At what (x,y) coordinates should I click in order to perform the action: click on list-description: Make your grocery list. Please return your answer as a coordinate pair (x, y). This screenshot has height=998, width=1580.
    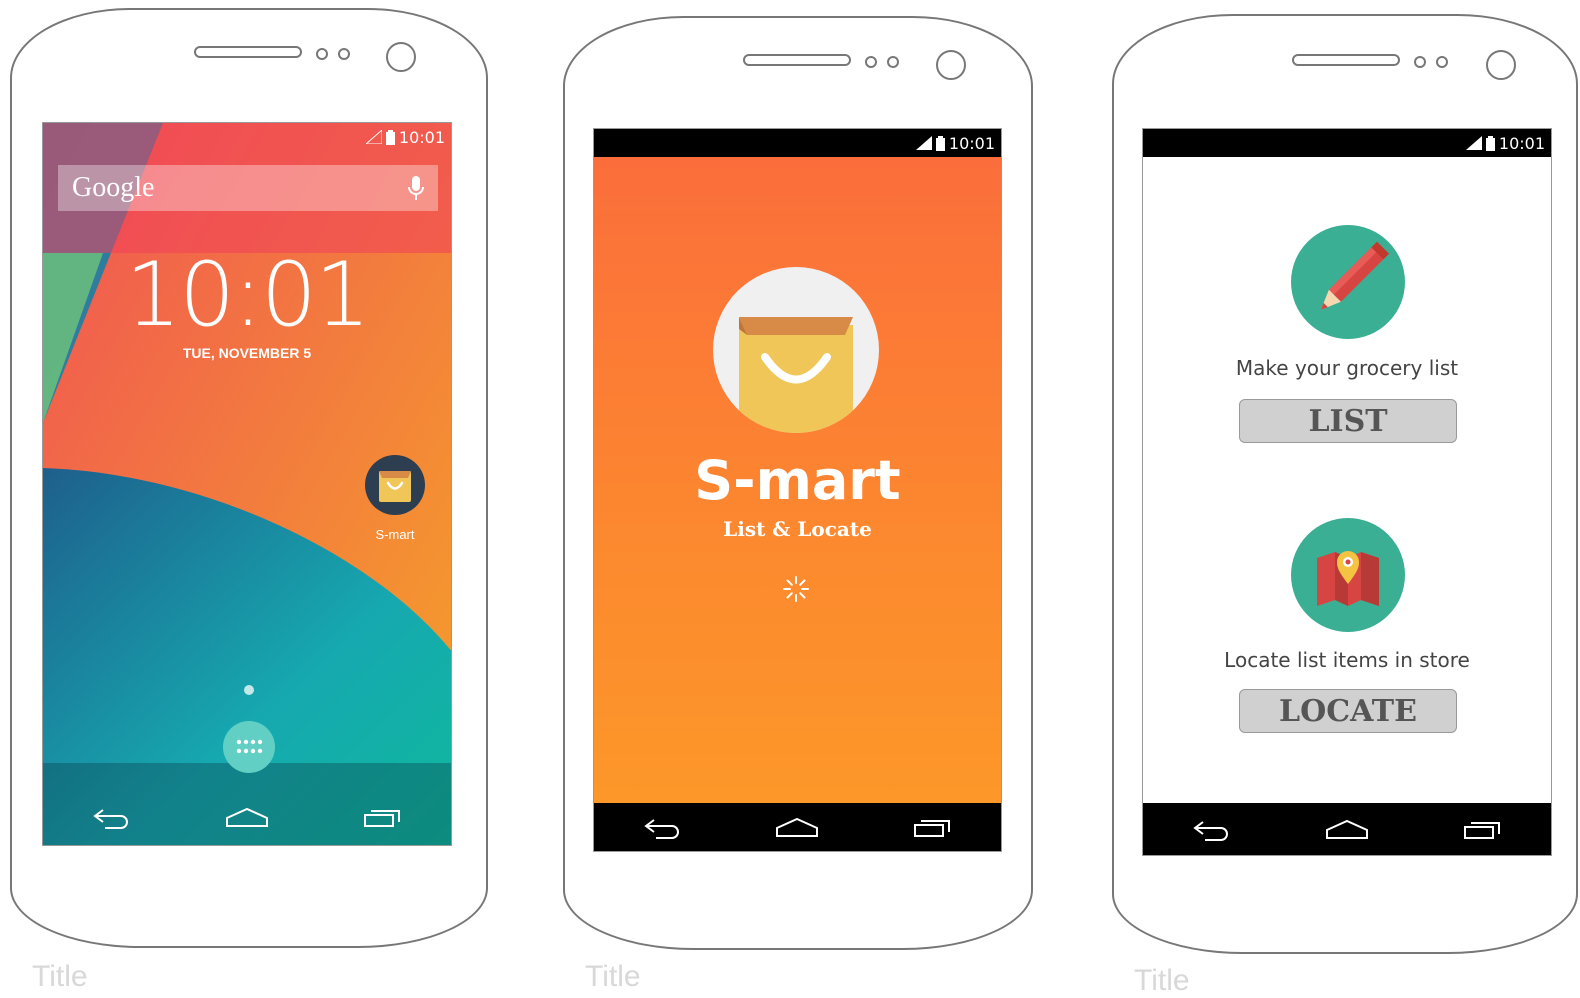
    Looking at the image, I should click on (1347, 368).